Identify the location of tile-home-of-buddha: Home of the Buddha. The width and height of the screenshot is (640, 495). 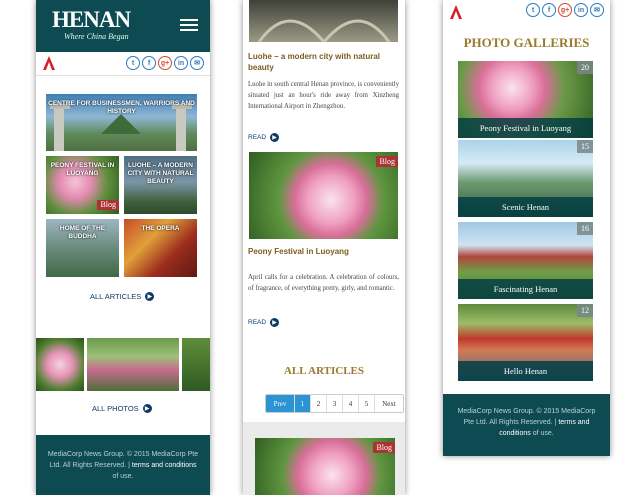
(82, 248).